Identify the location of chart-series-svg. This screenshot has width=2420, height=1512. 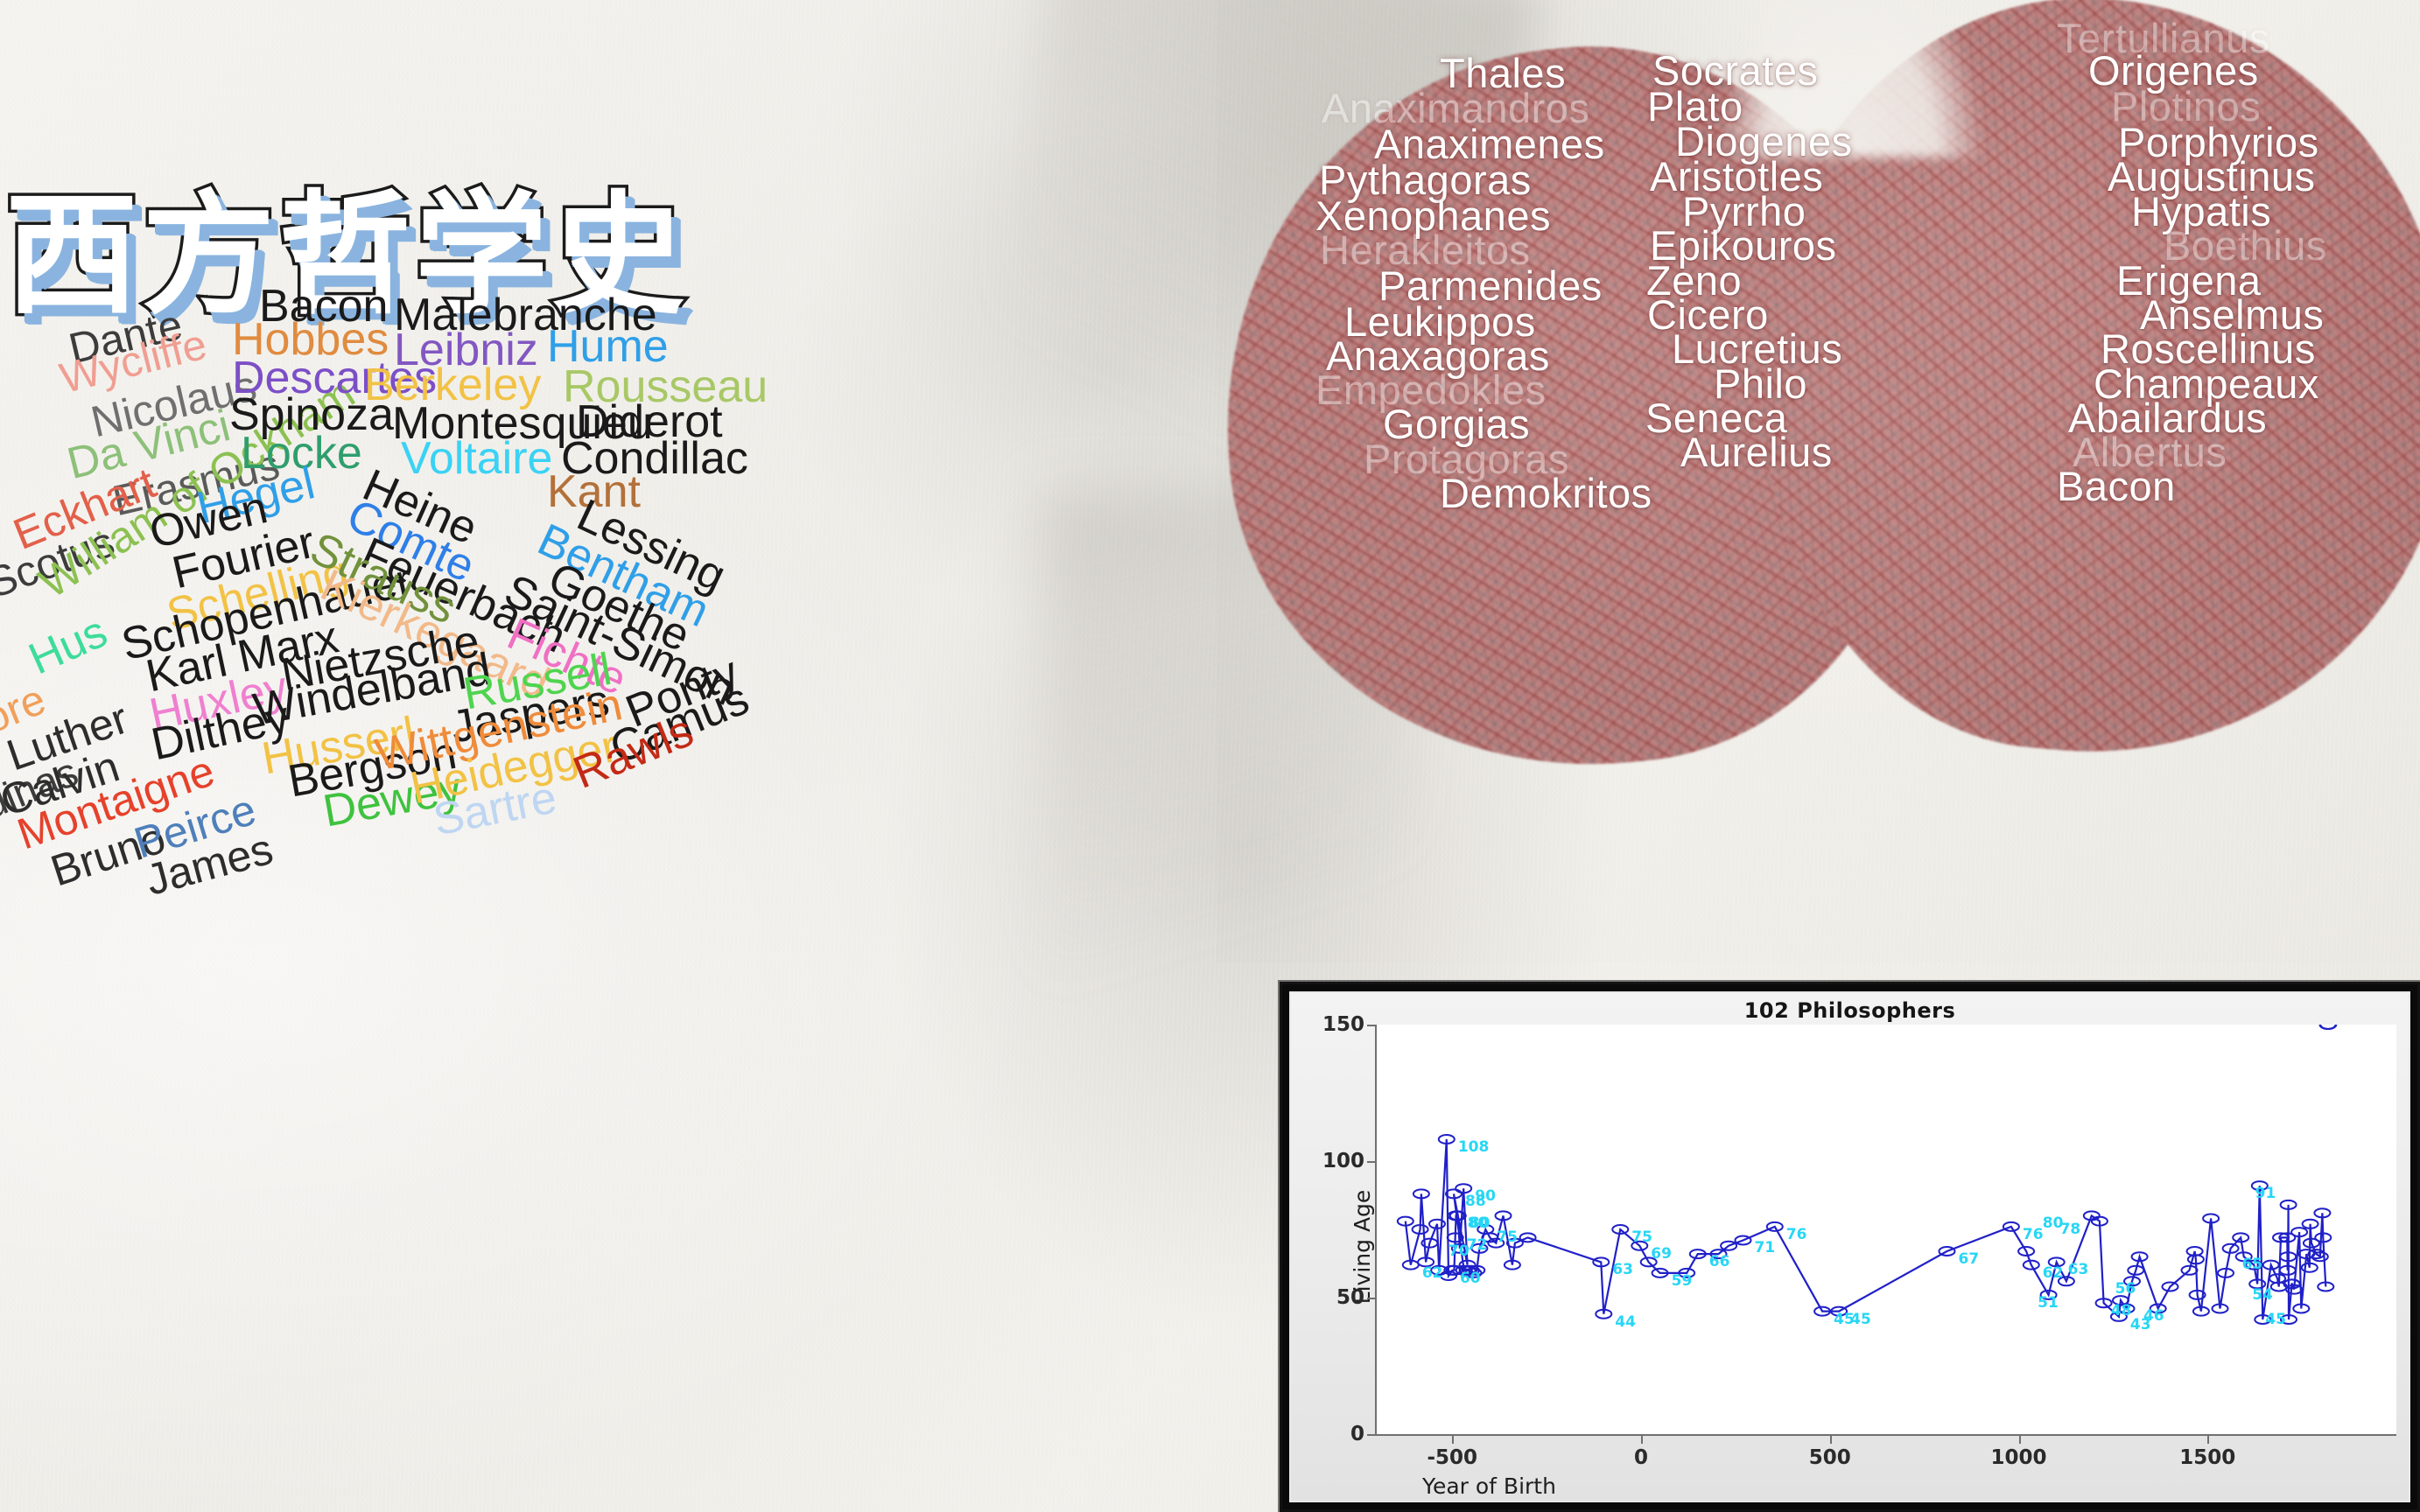
(1867, 1175).